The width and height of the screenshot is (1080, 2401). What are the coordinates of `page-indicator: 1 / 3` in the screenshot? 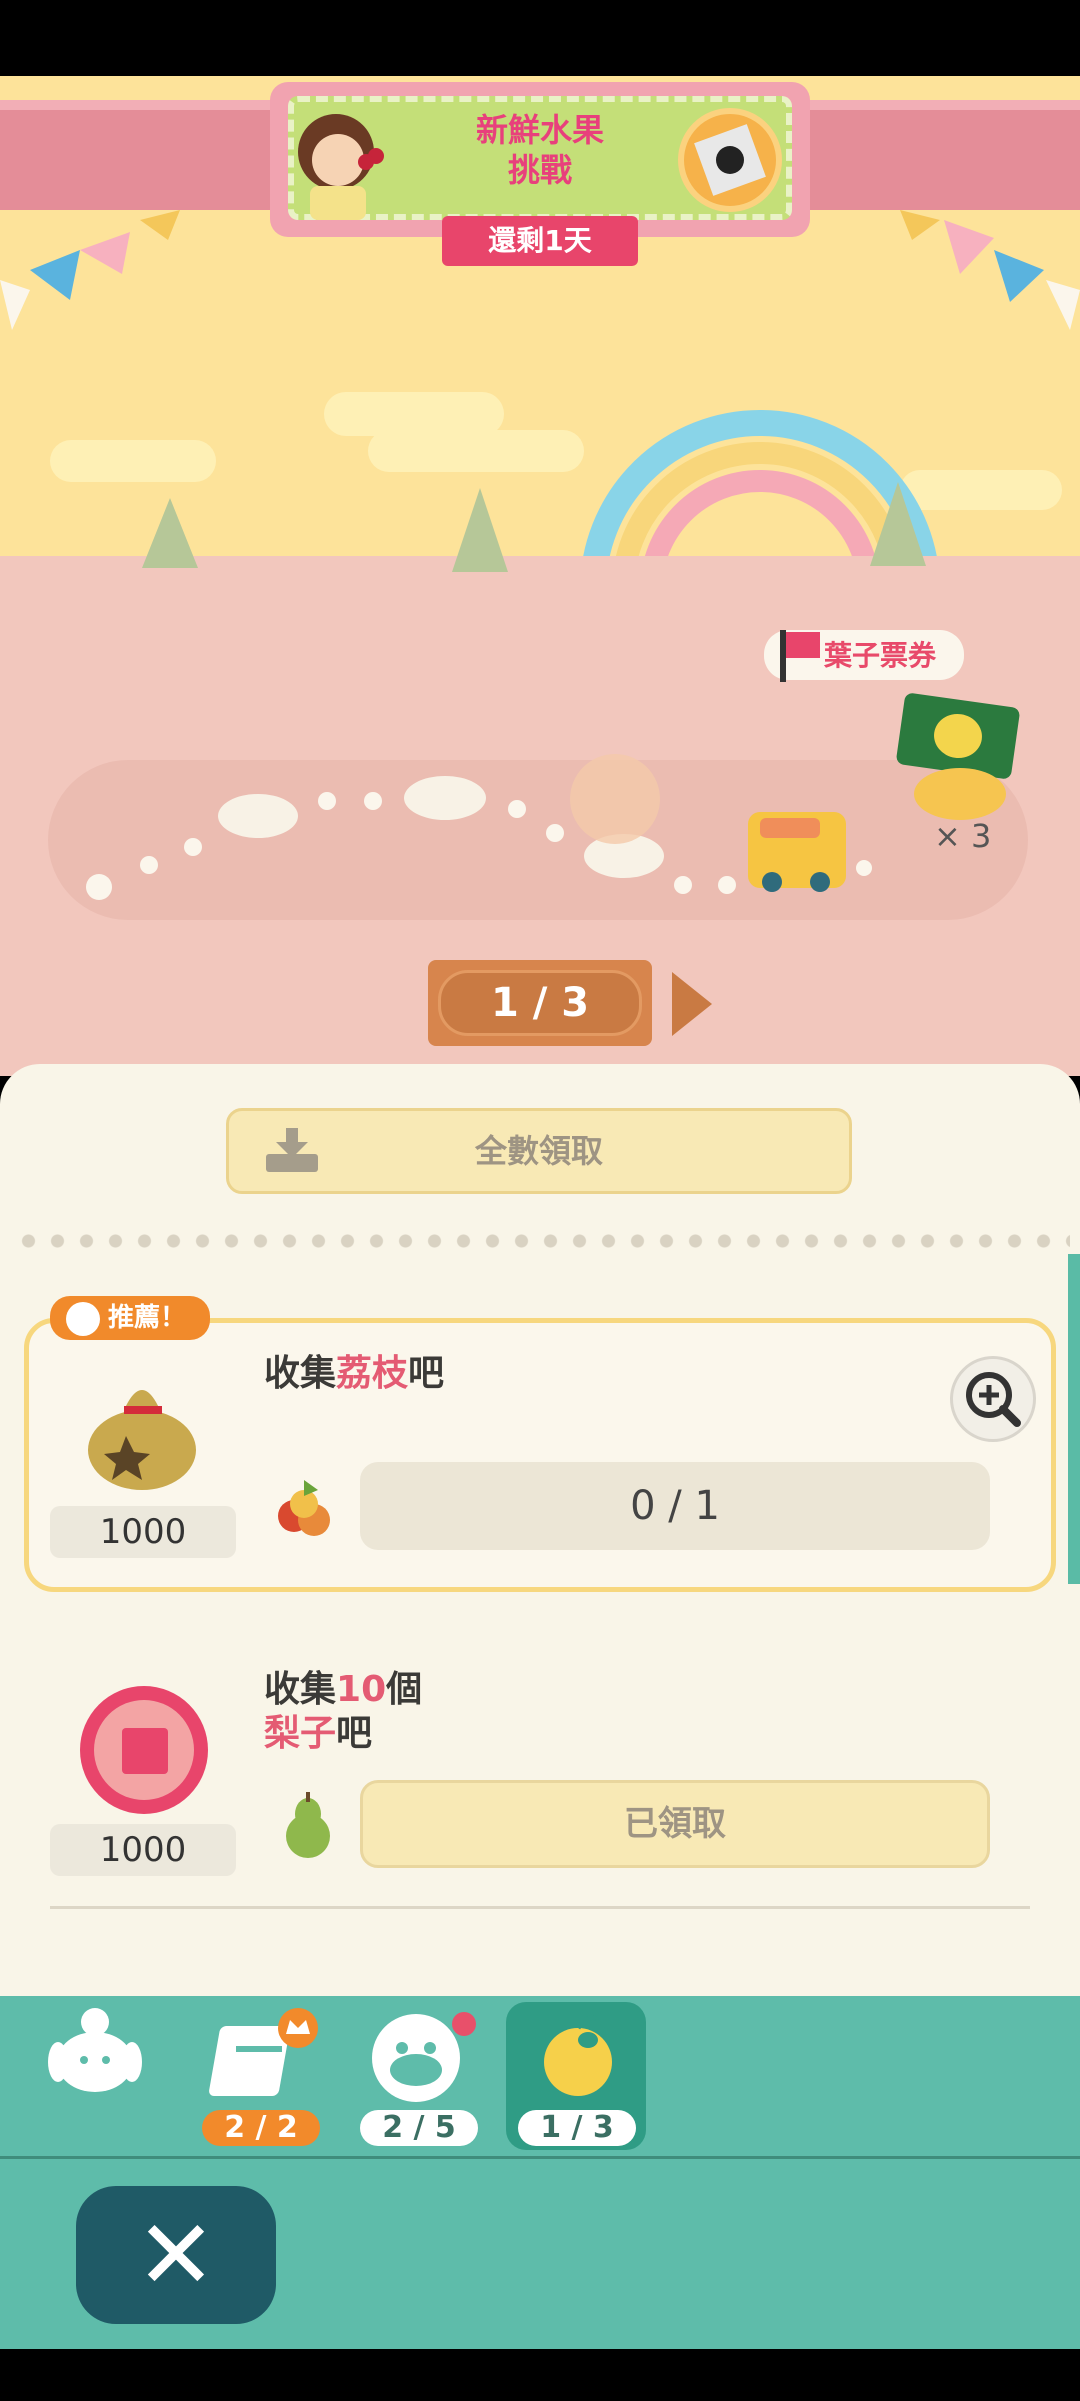 It's located at (540, 1003).